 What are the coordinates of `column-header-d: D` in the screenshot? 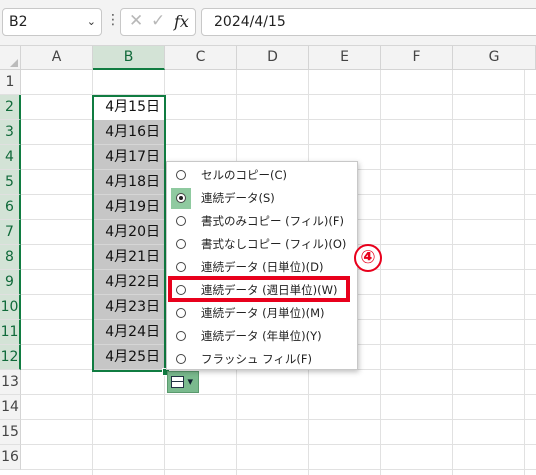 It's located at (273, 58).